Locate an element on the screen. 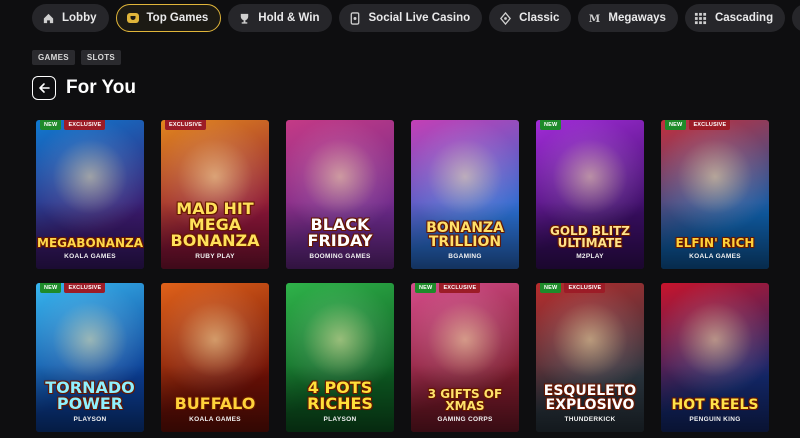 The width and height of the screenshot is (800, 438). category-label: Hold & Win is located at coordinates (289, 18).